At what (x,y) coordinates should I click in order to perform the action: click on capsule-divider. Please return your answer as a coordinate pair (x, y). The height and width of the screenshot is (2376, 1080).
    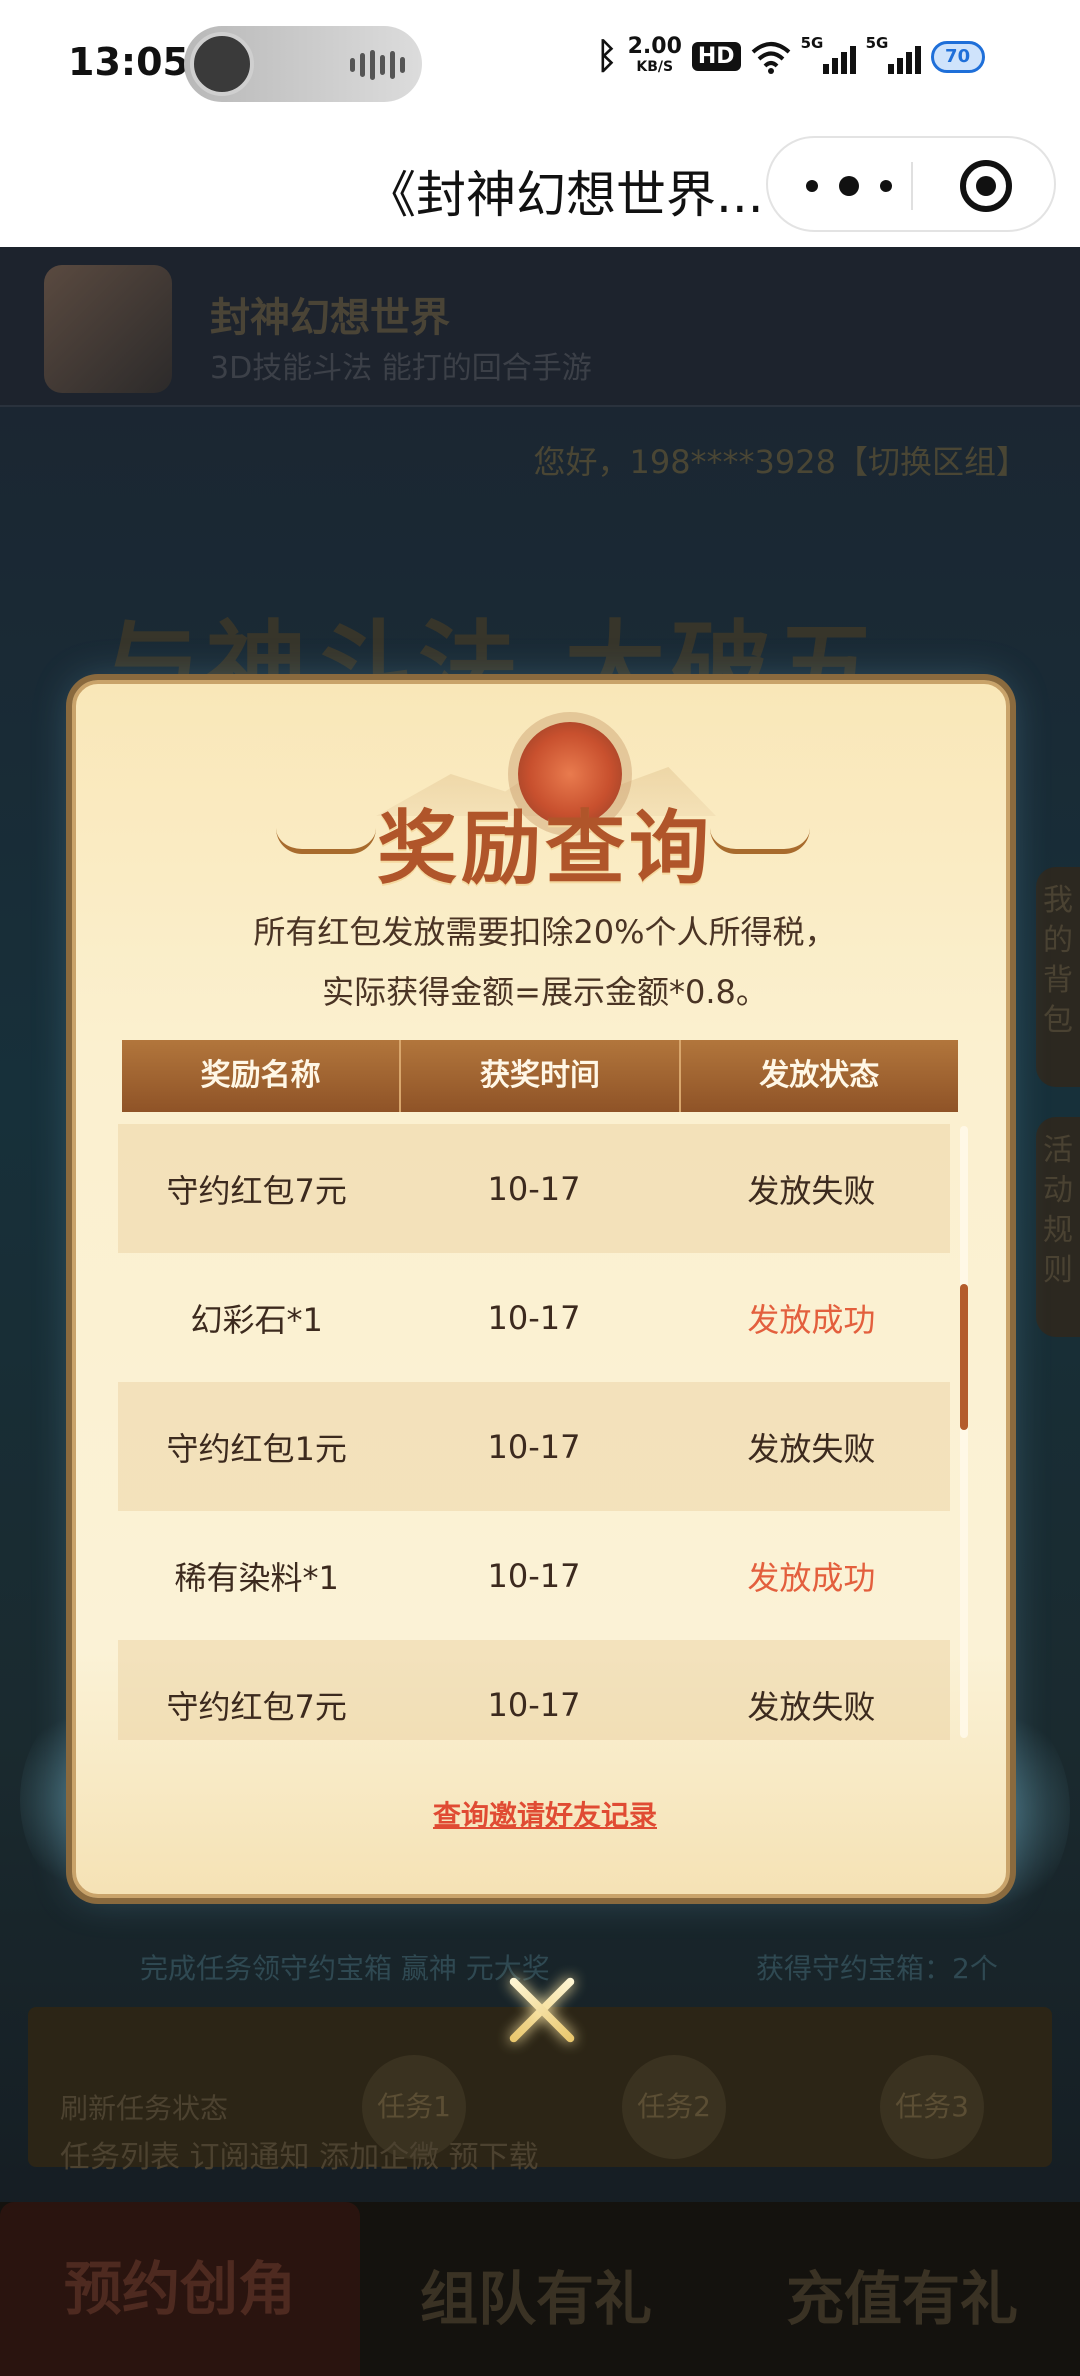
    Looking at the image, I should click on (912, 186).